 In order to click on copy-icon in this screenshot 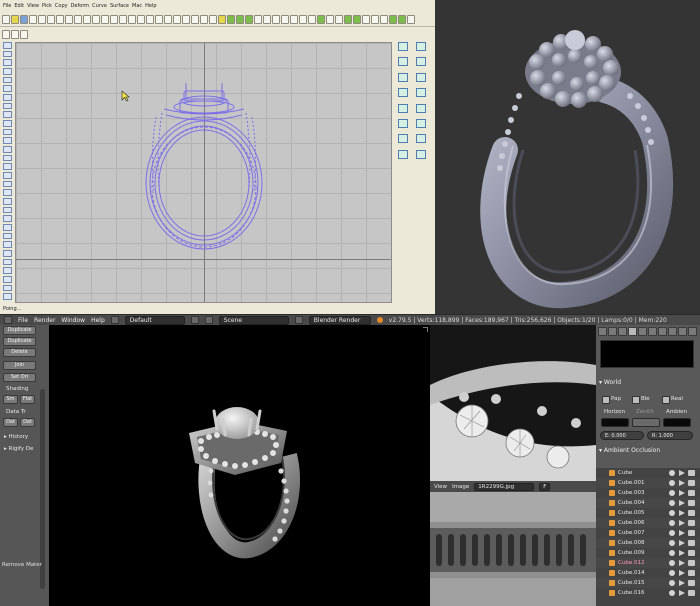, I will do `click(51, 19)`.